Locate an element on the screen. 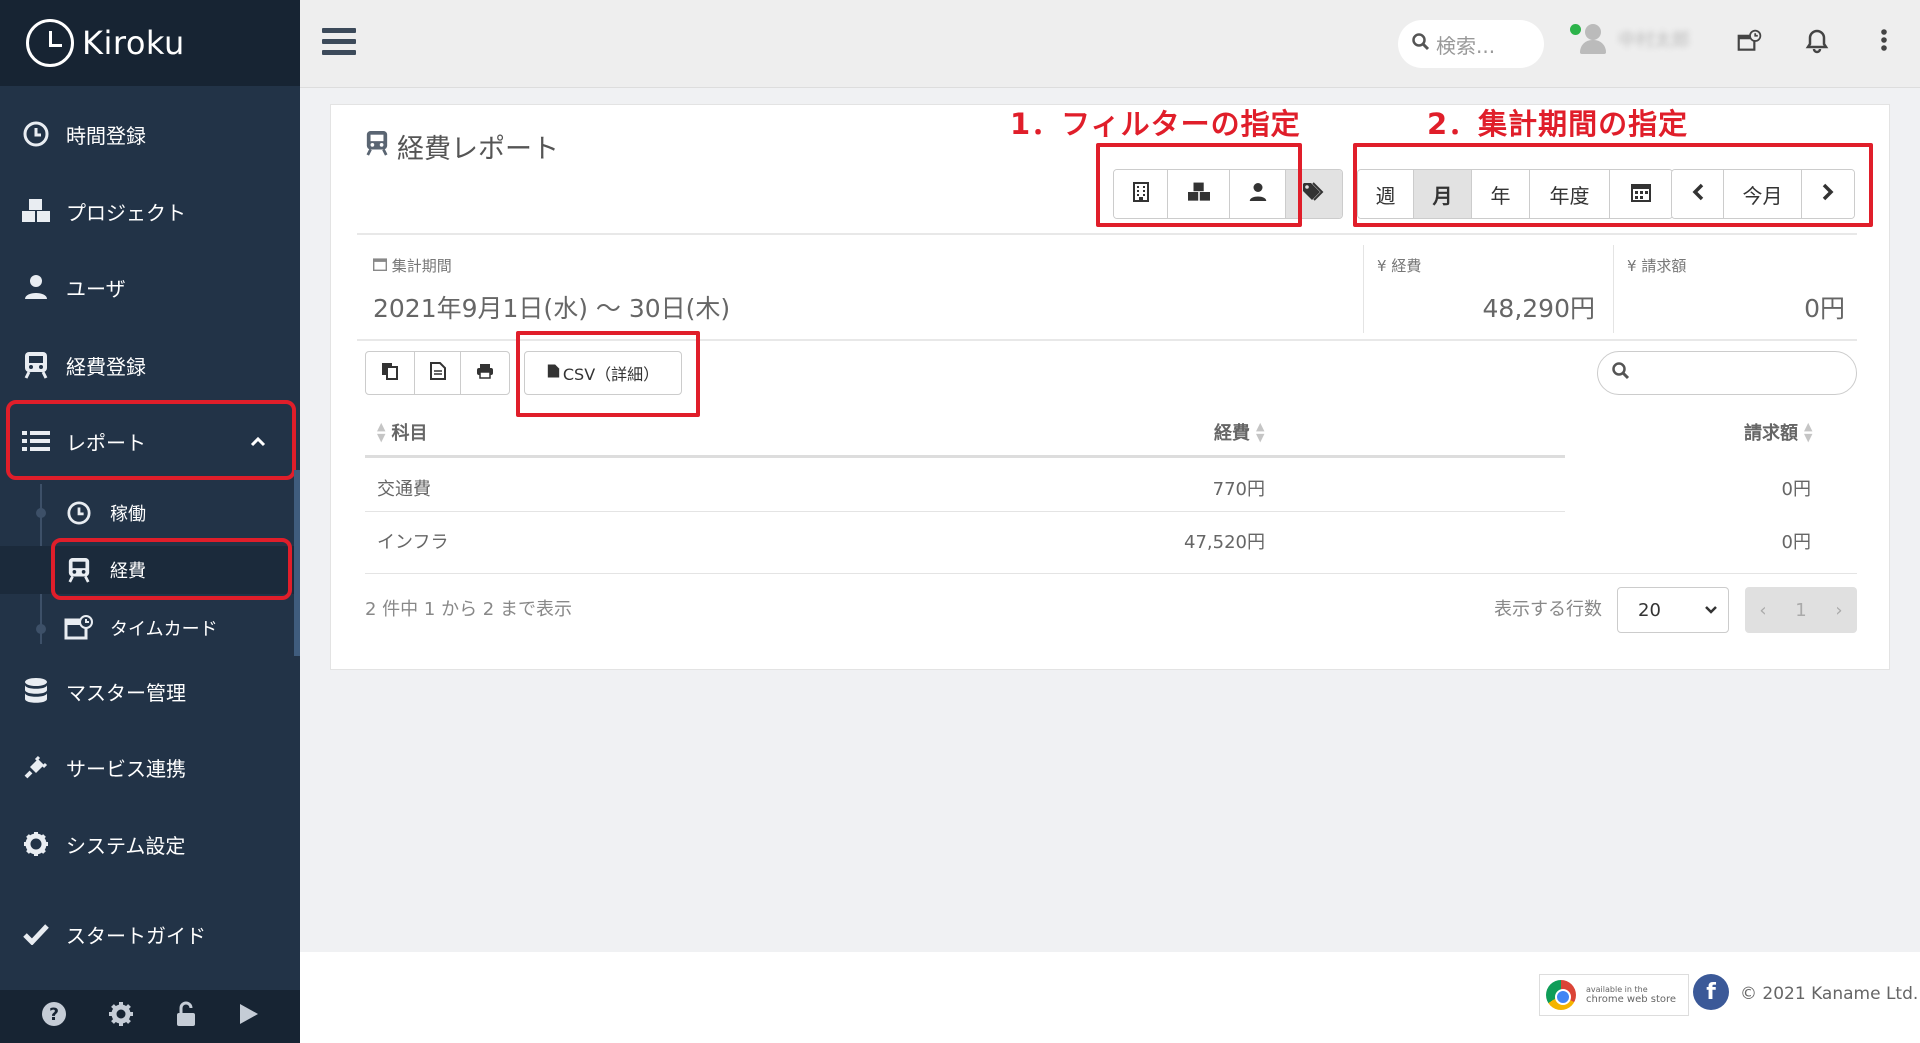  sidebar-item-projects: プロジェクト is located at coordinates (150, 211).